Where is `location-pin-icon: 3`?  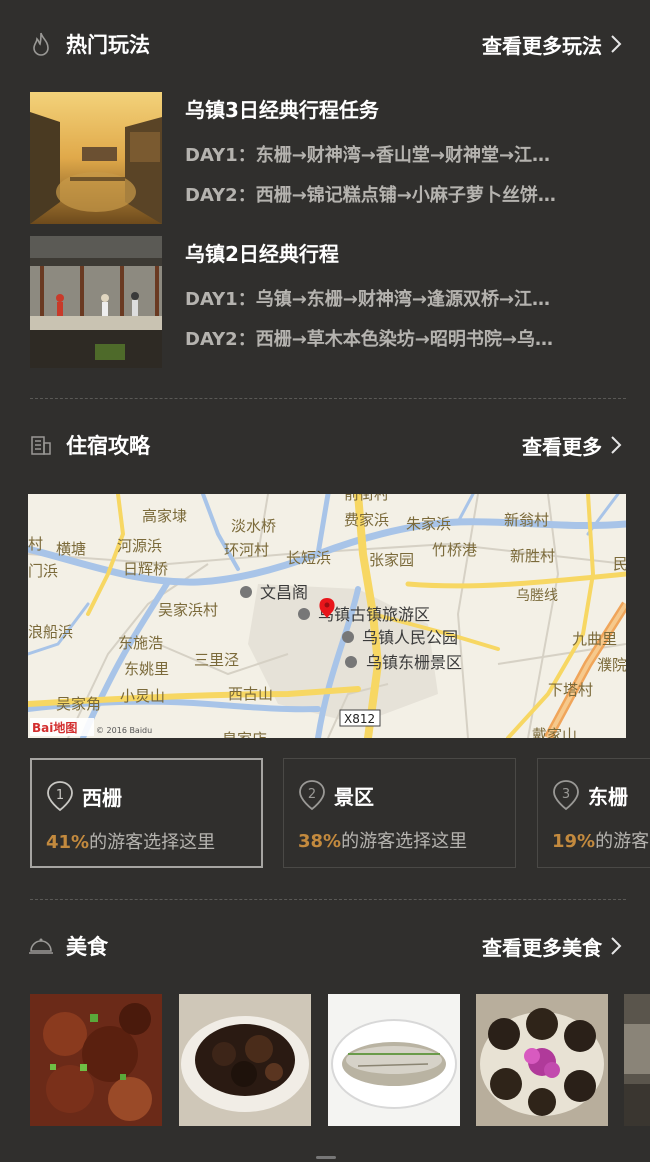
location-pin-icon: 3 is located at coordinates (566, 795).